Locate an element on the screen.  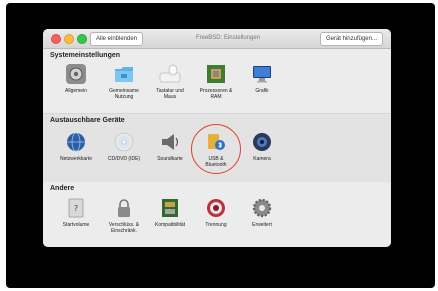
pref-item-processors-ram: Prozessoren & RAM is located at coordinates (216, 81).